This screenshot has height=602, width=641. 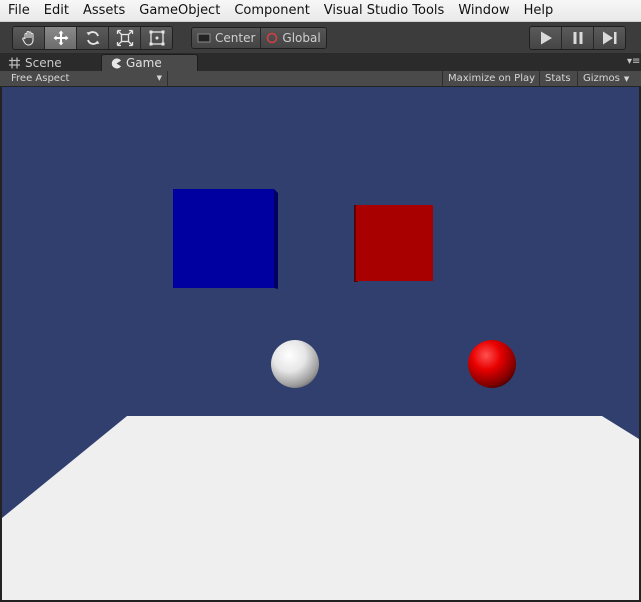 I want to click on dropdown-arrow-icon: ▼, so click(x=159, y=78).